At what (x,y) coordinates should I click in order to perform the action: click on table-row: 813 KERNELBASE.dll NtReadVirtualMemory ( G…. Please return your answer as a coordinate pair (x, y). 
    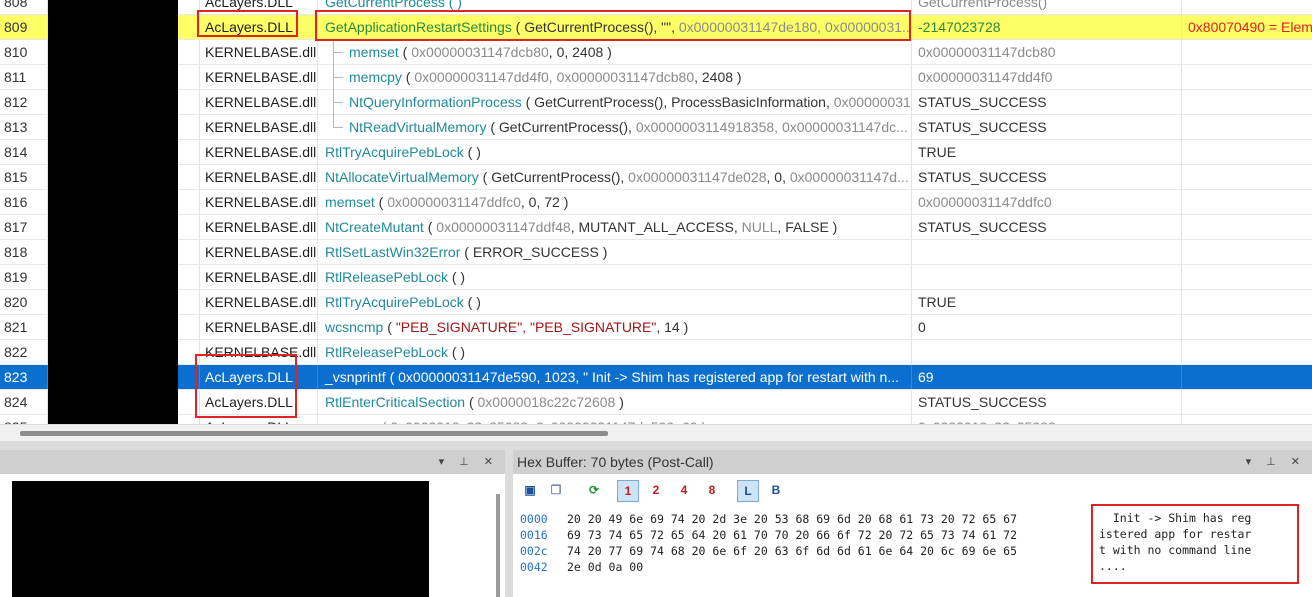
    Looking at the image, I should click on (656, 127).